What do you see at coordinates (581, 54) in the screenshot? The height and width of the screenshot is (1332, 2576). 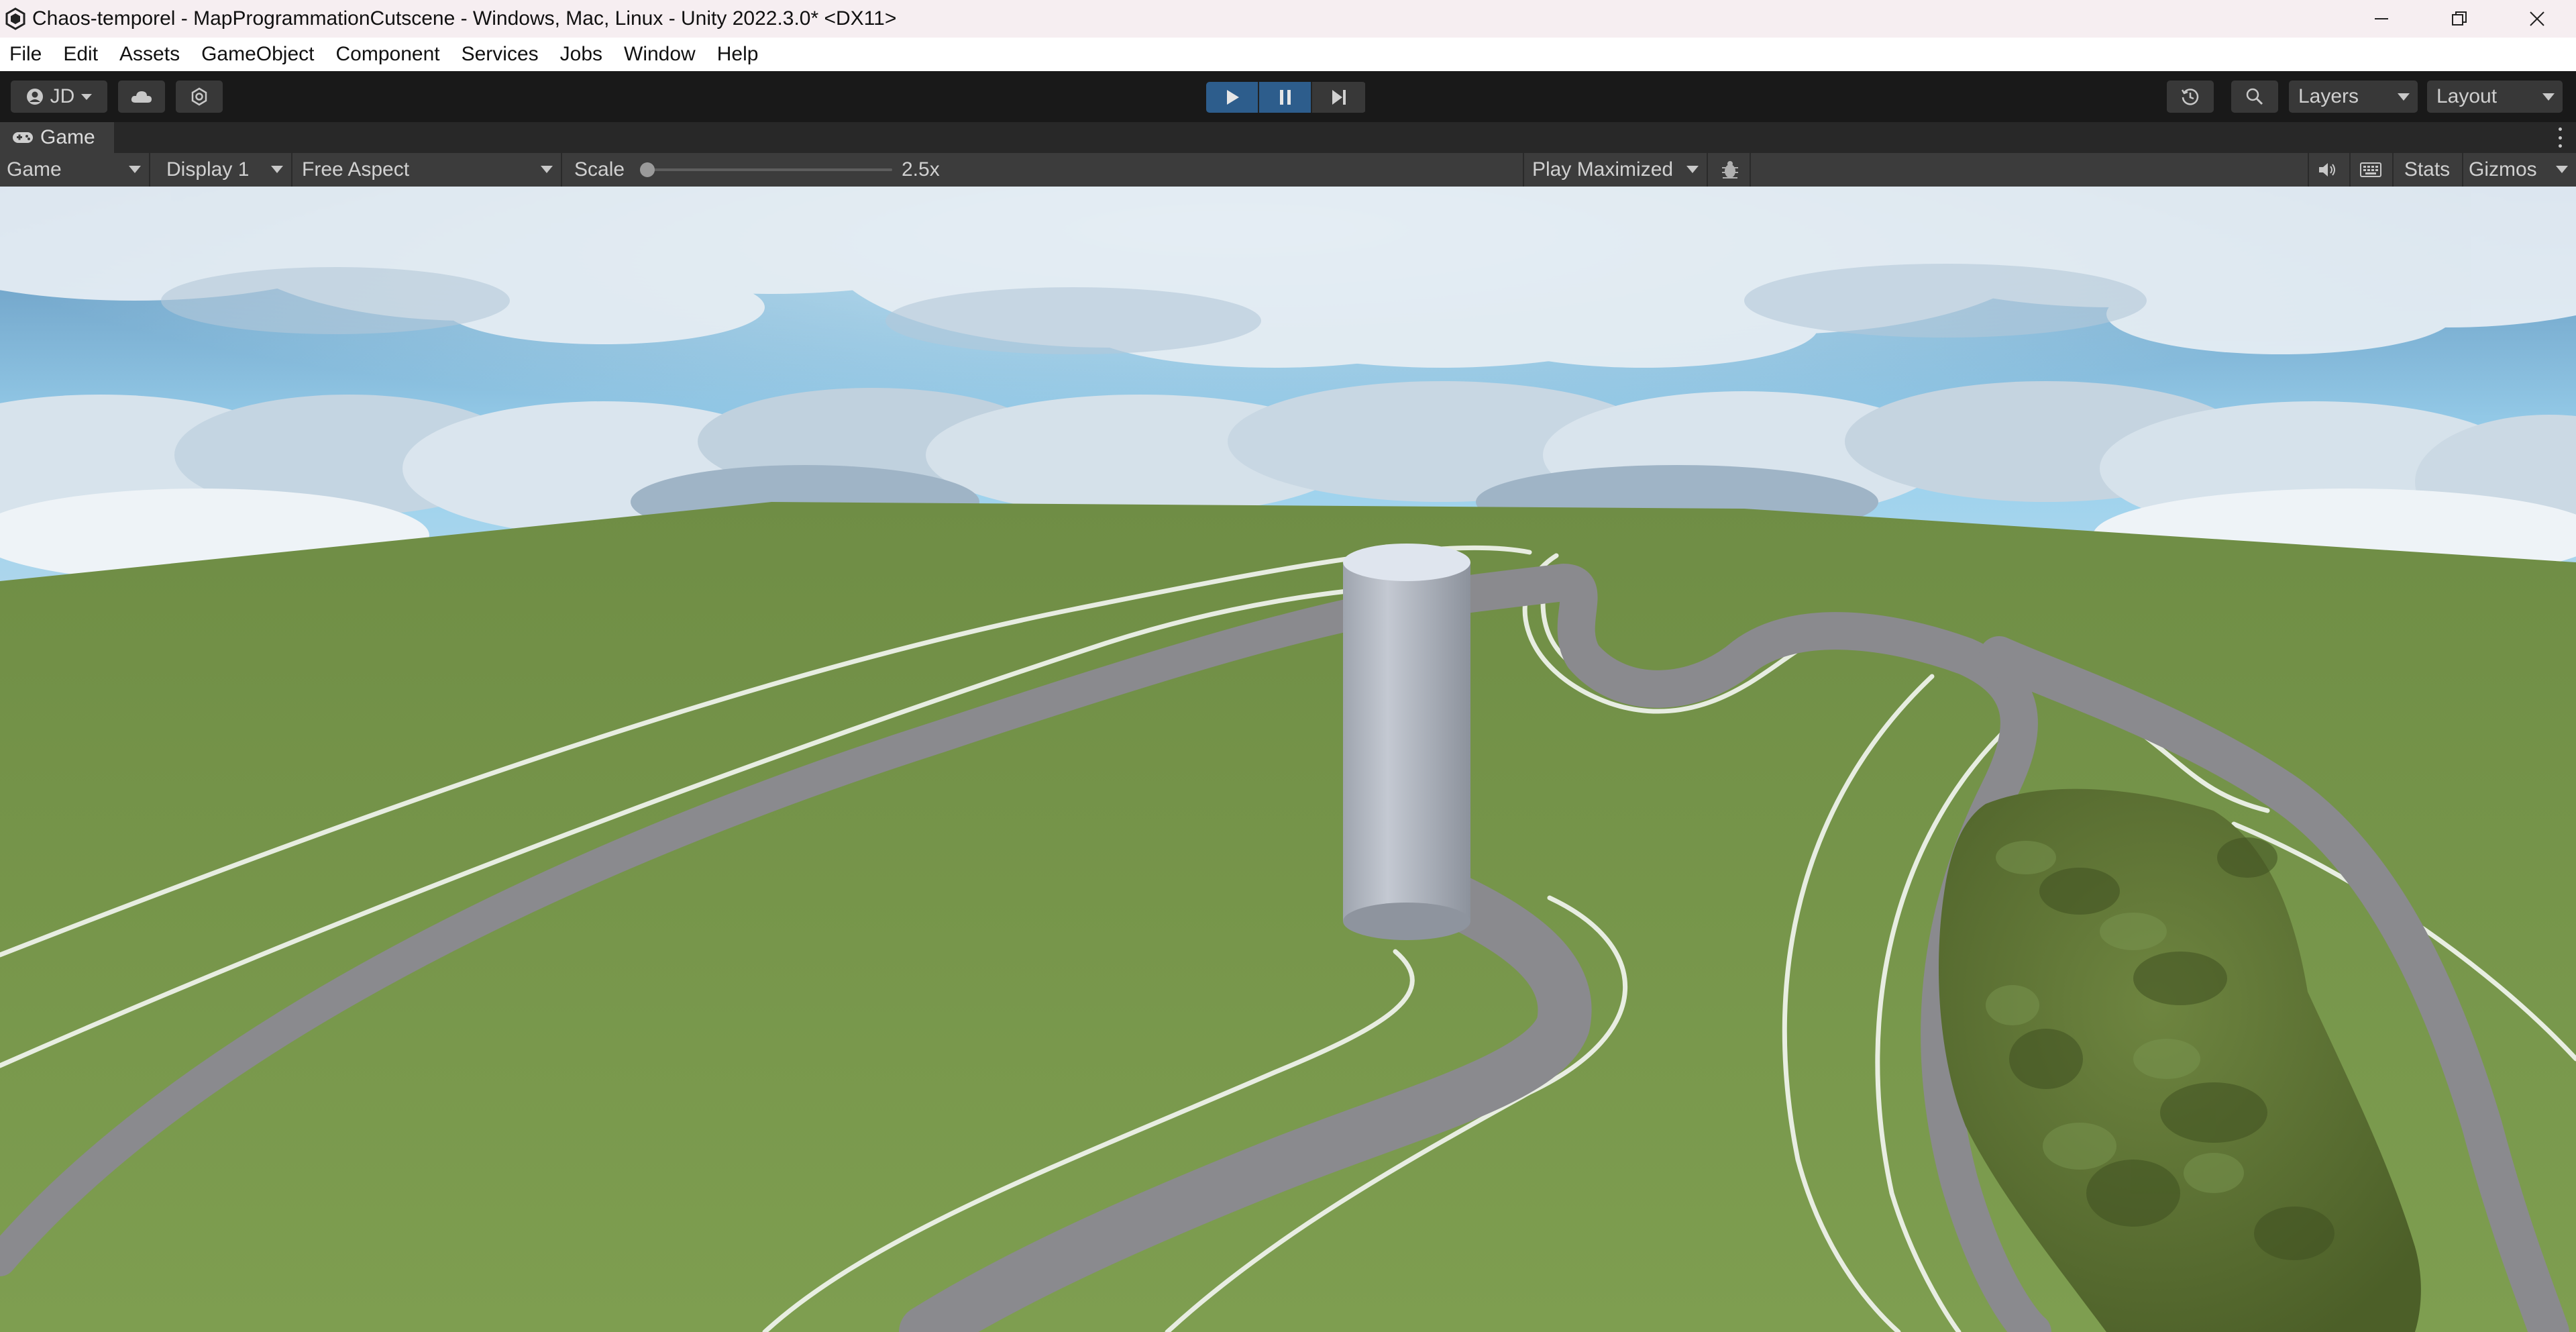 I see `menu-jobs: Jobs` at bounding box center [581, 54].